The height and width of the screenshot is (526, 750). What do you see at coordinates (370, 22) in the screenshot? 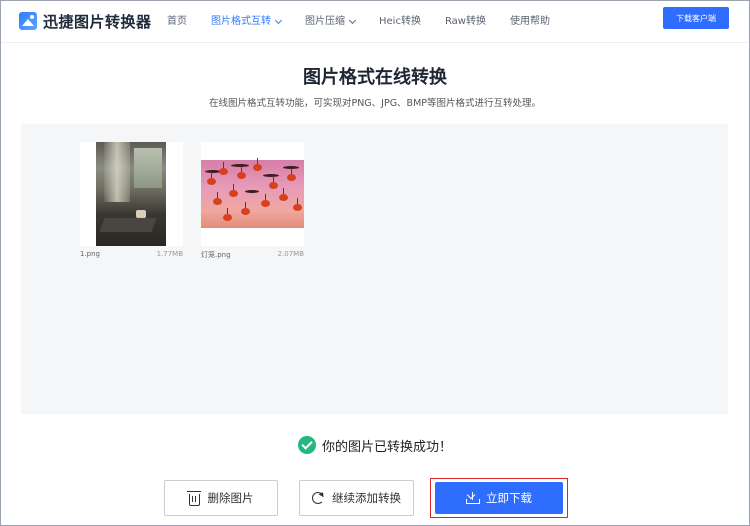
I see `main-nav: 首页 图片格式互转 图片压缩 Heic转换 Raw转换 使用帮助` at bounding box center [370, 22].